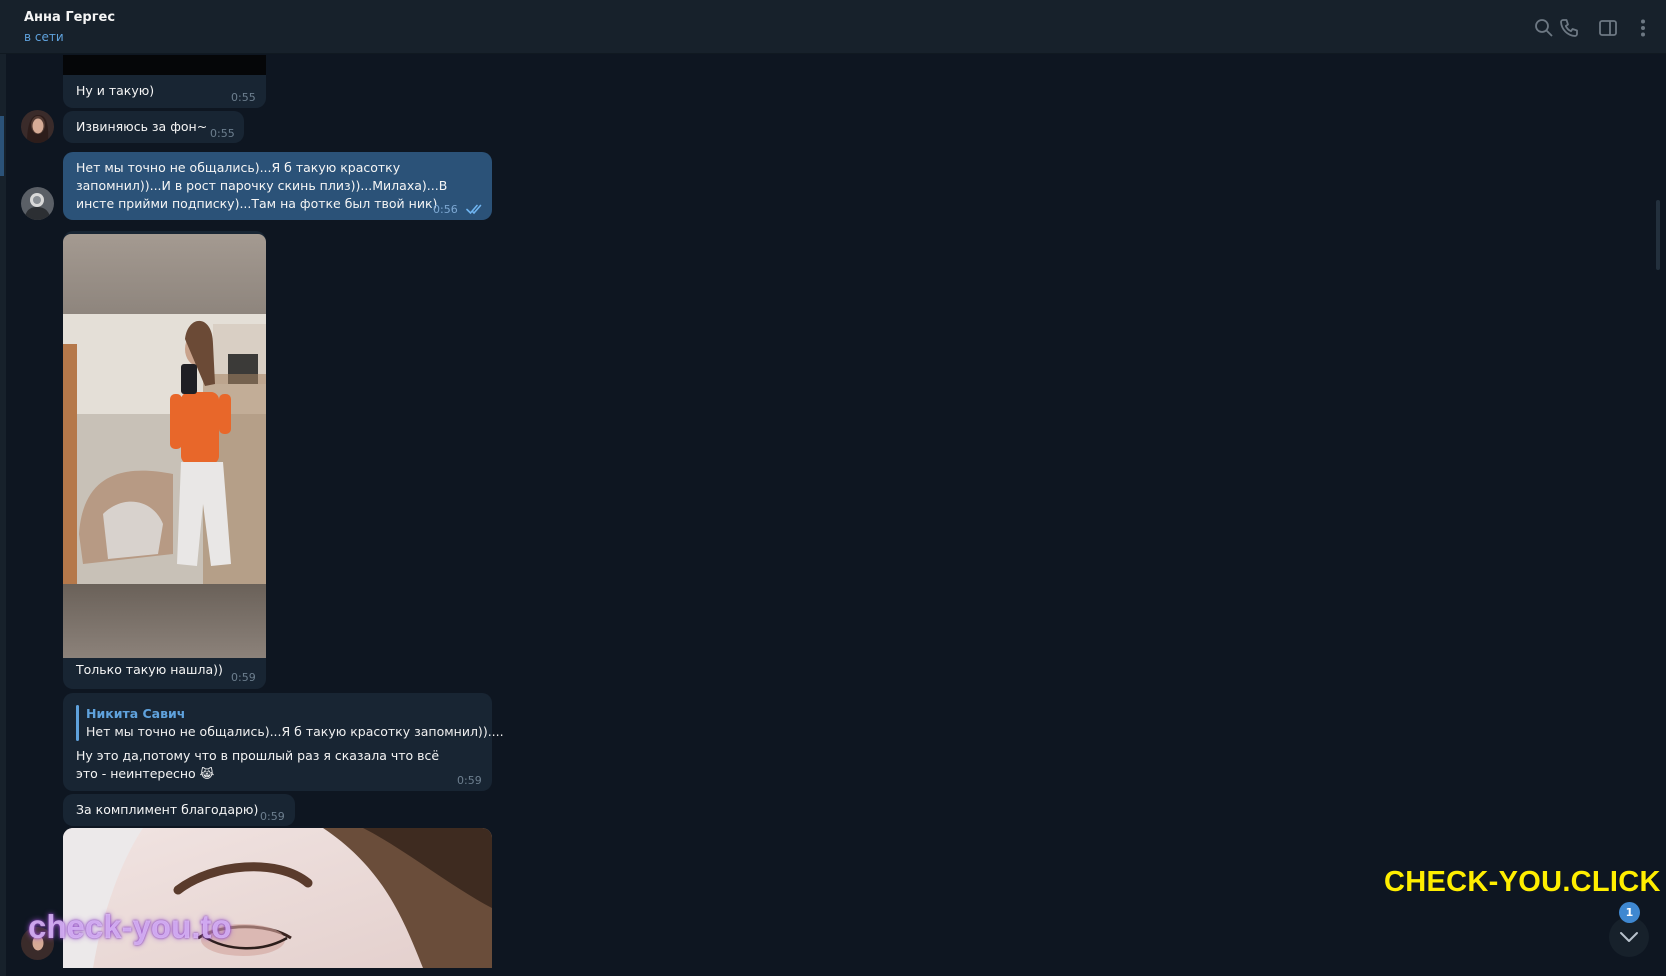 Image resolution: width=1666 pixels, height=976 pixels. Describe the element at coordinates (130, 926) in the screenshot. I see `watermark-logo: check-you.to` at that location.